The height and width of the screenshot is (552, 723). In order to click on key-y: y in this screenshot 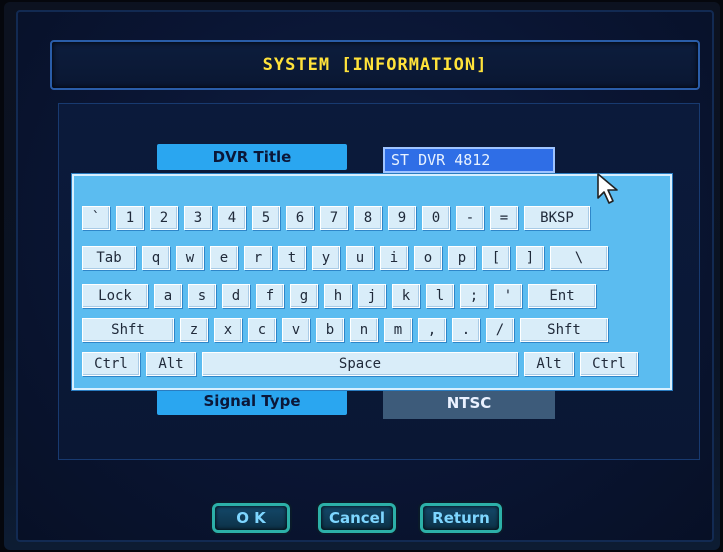, I will do `click(326, 258)`.